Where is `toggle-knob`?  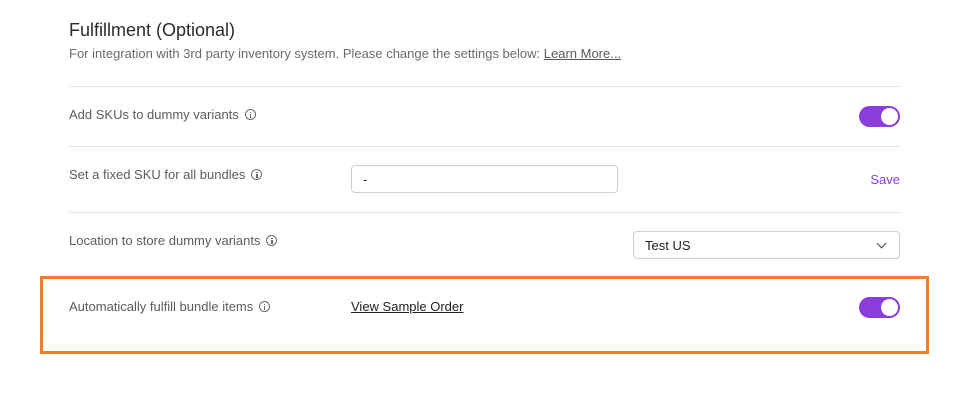
toggle-knob is located at coordinates (889, 116).